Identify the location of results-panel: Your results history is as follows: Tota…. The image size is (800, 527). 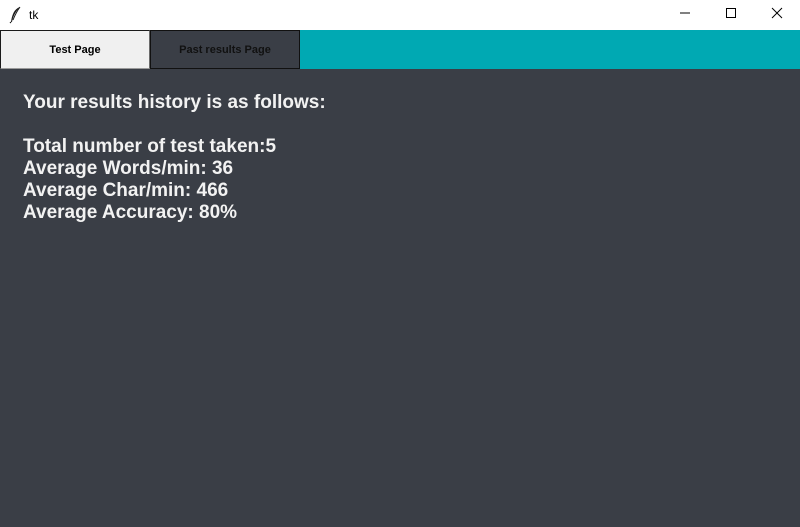
(174, 158).